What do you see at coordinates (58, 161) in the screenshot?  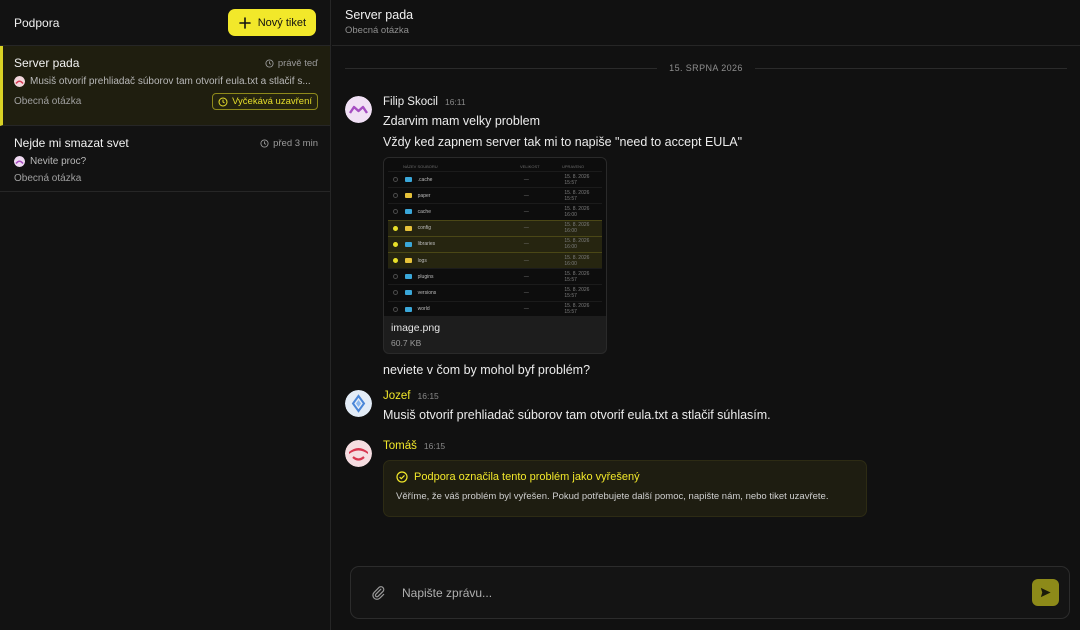 I see `ticket-preview-text: Nevite proc?` at bounding box center [58, 161].